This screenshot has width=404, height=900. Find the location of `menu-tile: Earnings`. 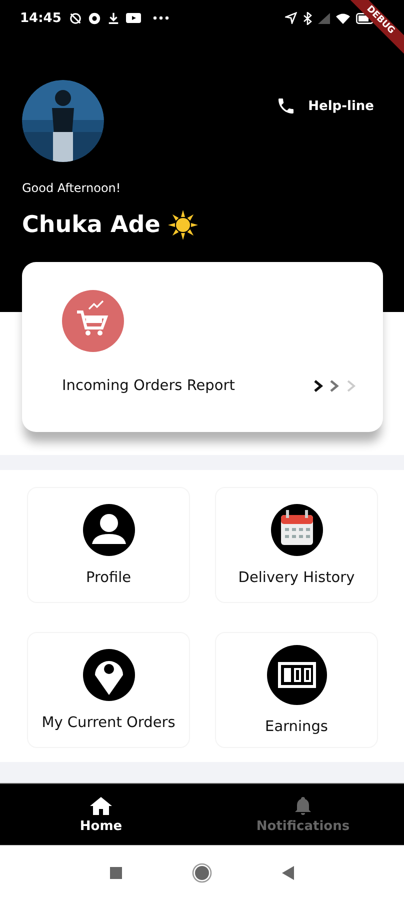

menu-tile: Earnings is located at coordinates (296, 690).